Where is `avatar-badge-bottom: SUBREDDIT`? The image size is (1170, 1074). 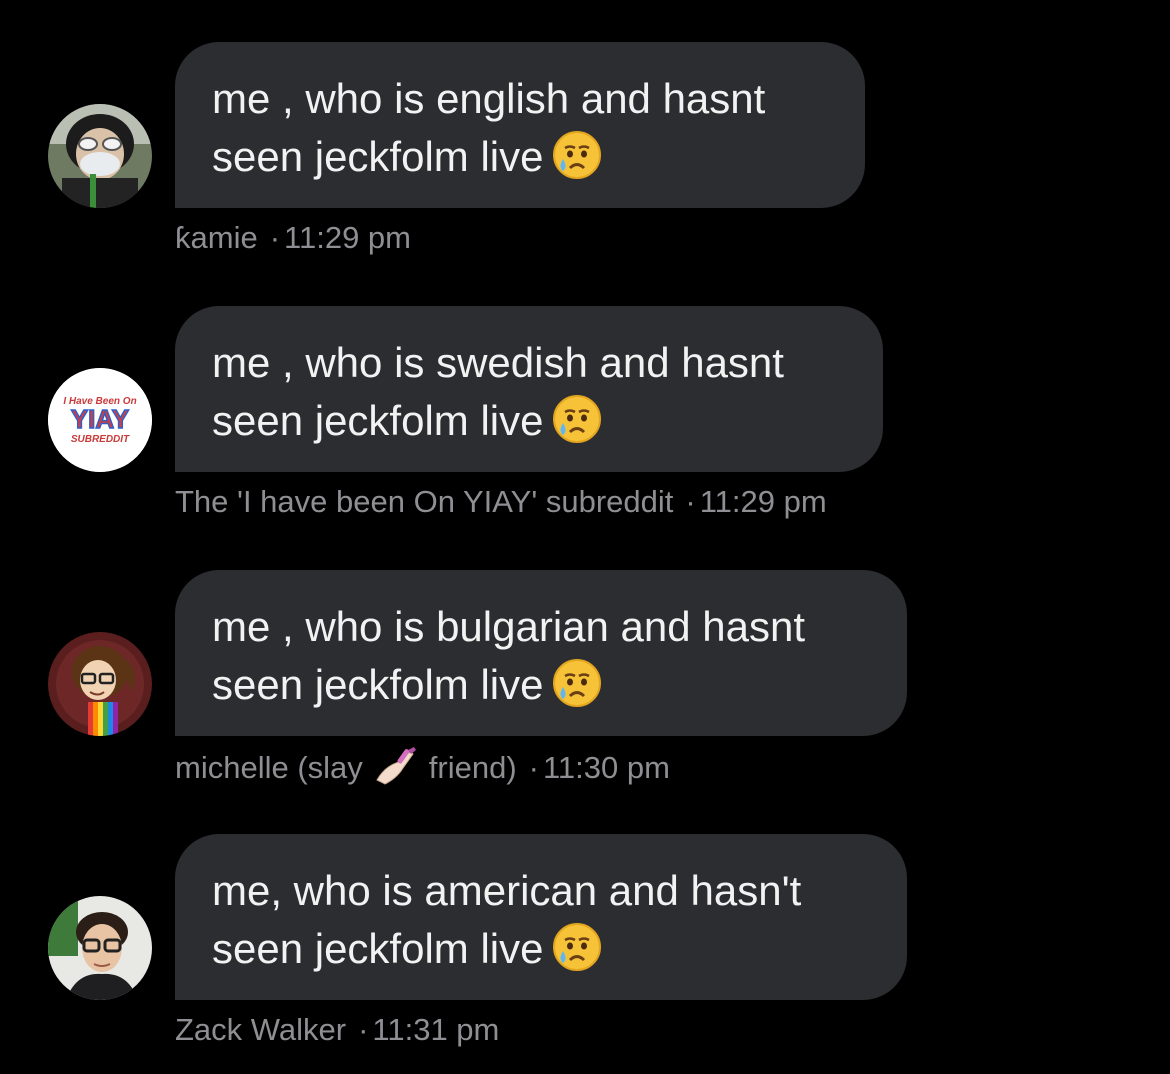 avatar-badge-bottom: SUBREDDIT is located at coordinates (100, 439).